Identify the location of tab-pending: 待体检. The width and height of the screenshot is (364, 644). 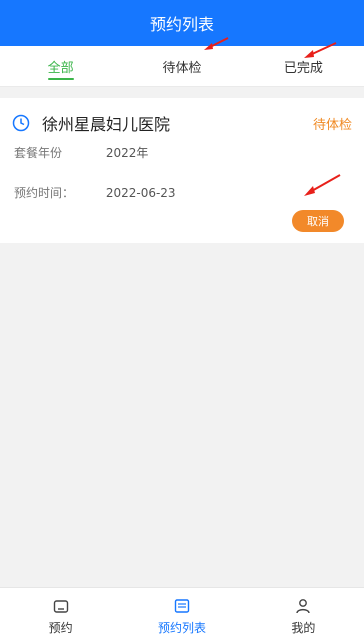
(181, 66).